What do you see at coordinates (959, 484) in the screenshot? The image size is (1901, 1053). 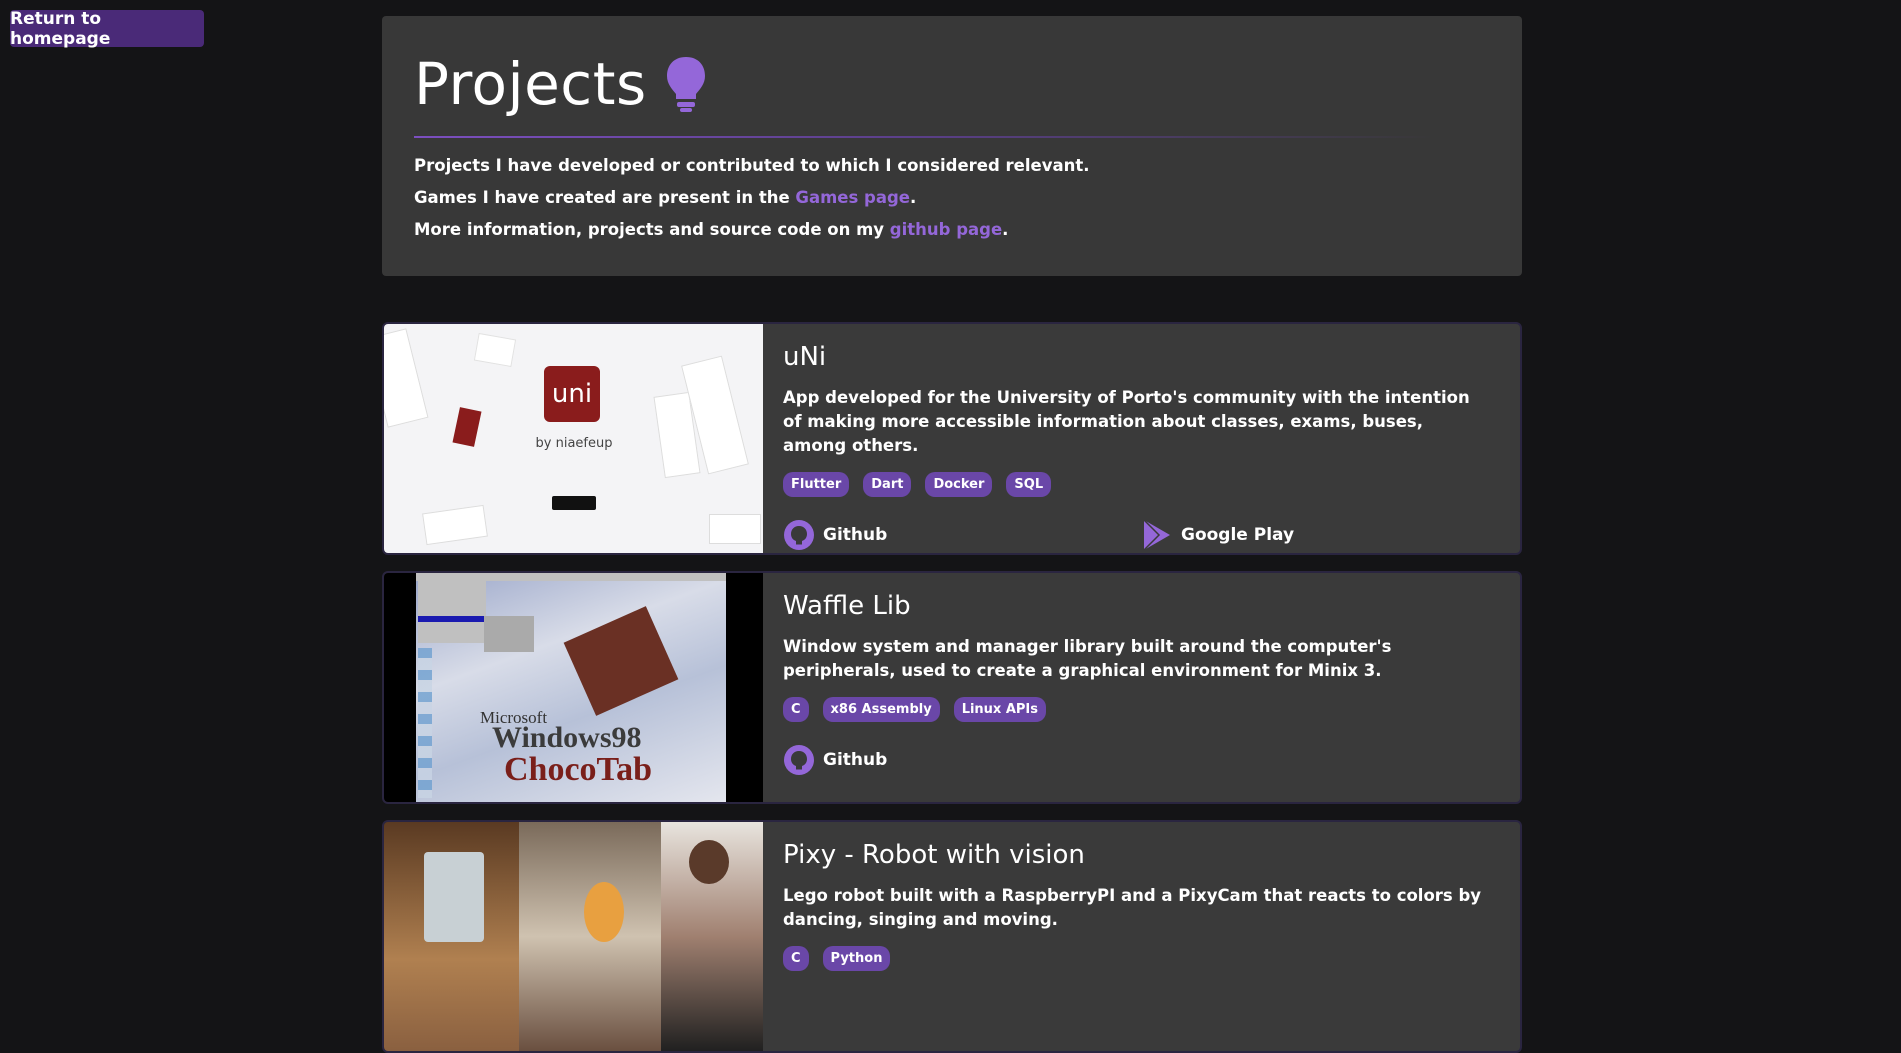 I see `tag: Docker` at bounding box center [959, 484].